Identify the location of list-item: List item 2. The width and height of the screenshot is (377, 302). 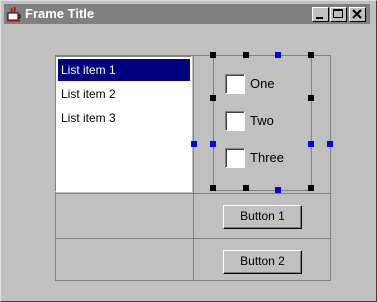
(124, 94).